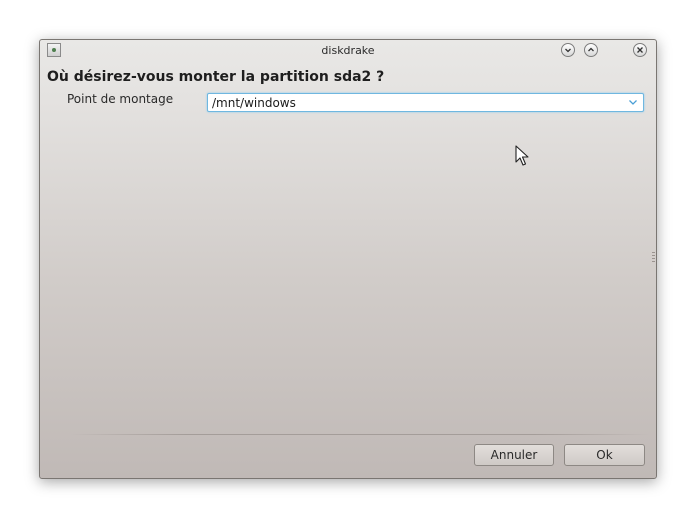  What do you see at coordinates (360, 434) in the screenshot?
I see `button-separator` at bounding box center [360, 434].